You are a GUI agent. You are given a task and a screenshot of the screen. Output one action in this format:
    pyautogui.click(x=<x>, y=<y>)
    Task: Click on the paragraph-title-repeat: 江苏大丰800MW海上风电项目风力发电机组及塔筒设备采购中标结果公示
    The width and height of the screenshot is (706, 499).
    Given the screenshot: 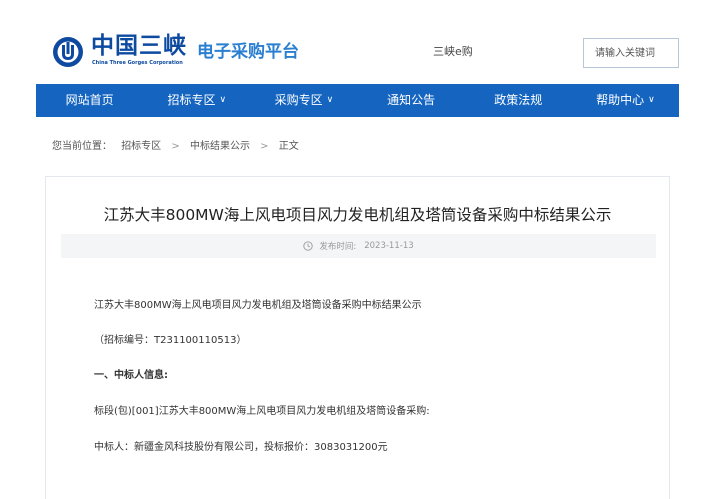 What is the action you would take?
    pyautogui.click(x=258, y=305)
    